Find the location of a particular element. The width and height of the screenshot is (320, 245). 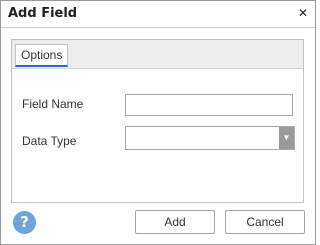

data-type-label: Data Type is located at coordinates (49, 141).